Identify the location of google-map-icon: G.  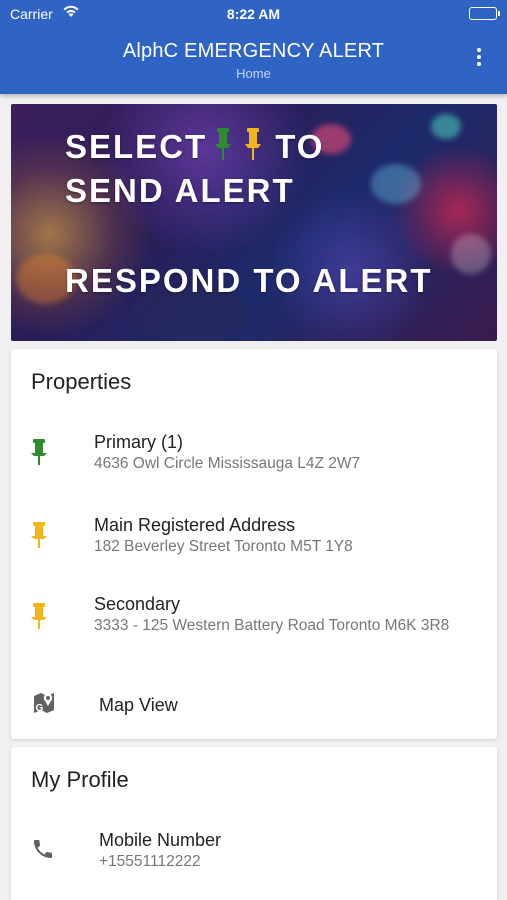
(44, 705).